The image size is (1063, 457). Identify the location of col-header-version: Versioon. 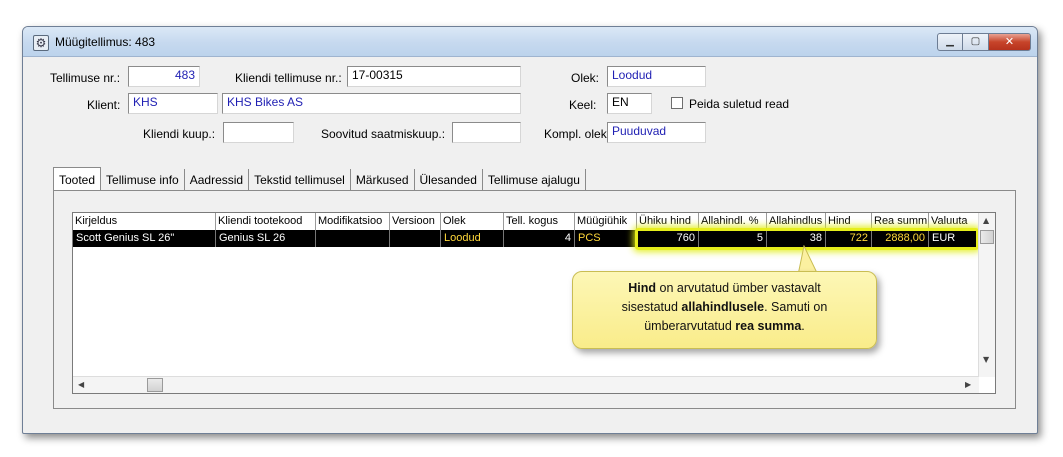
(415, 221).